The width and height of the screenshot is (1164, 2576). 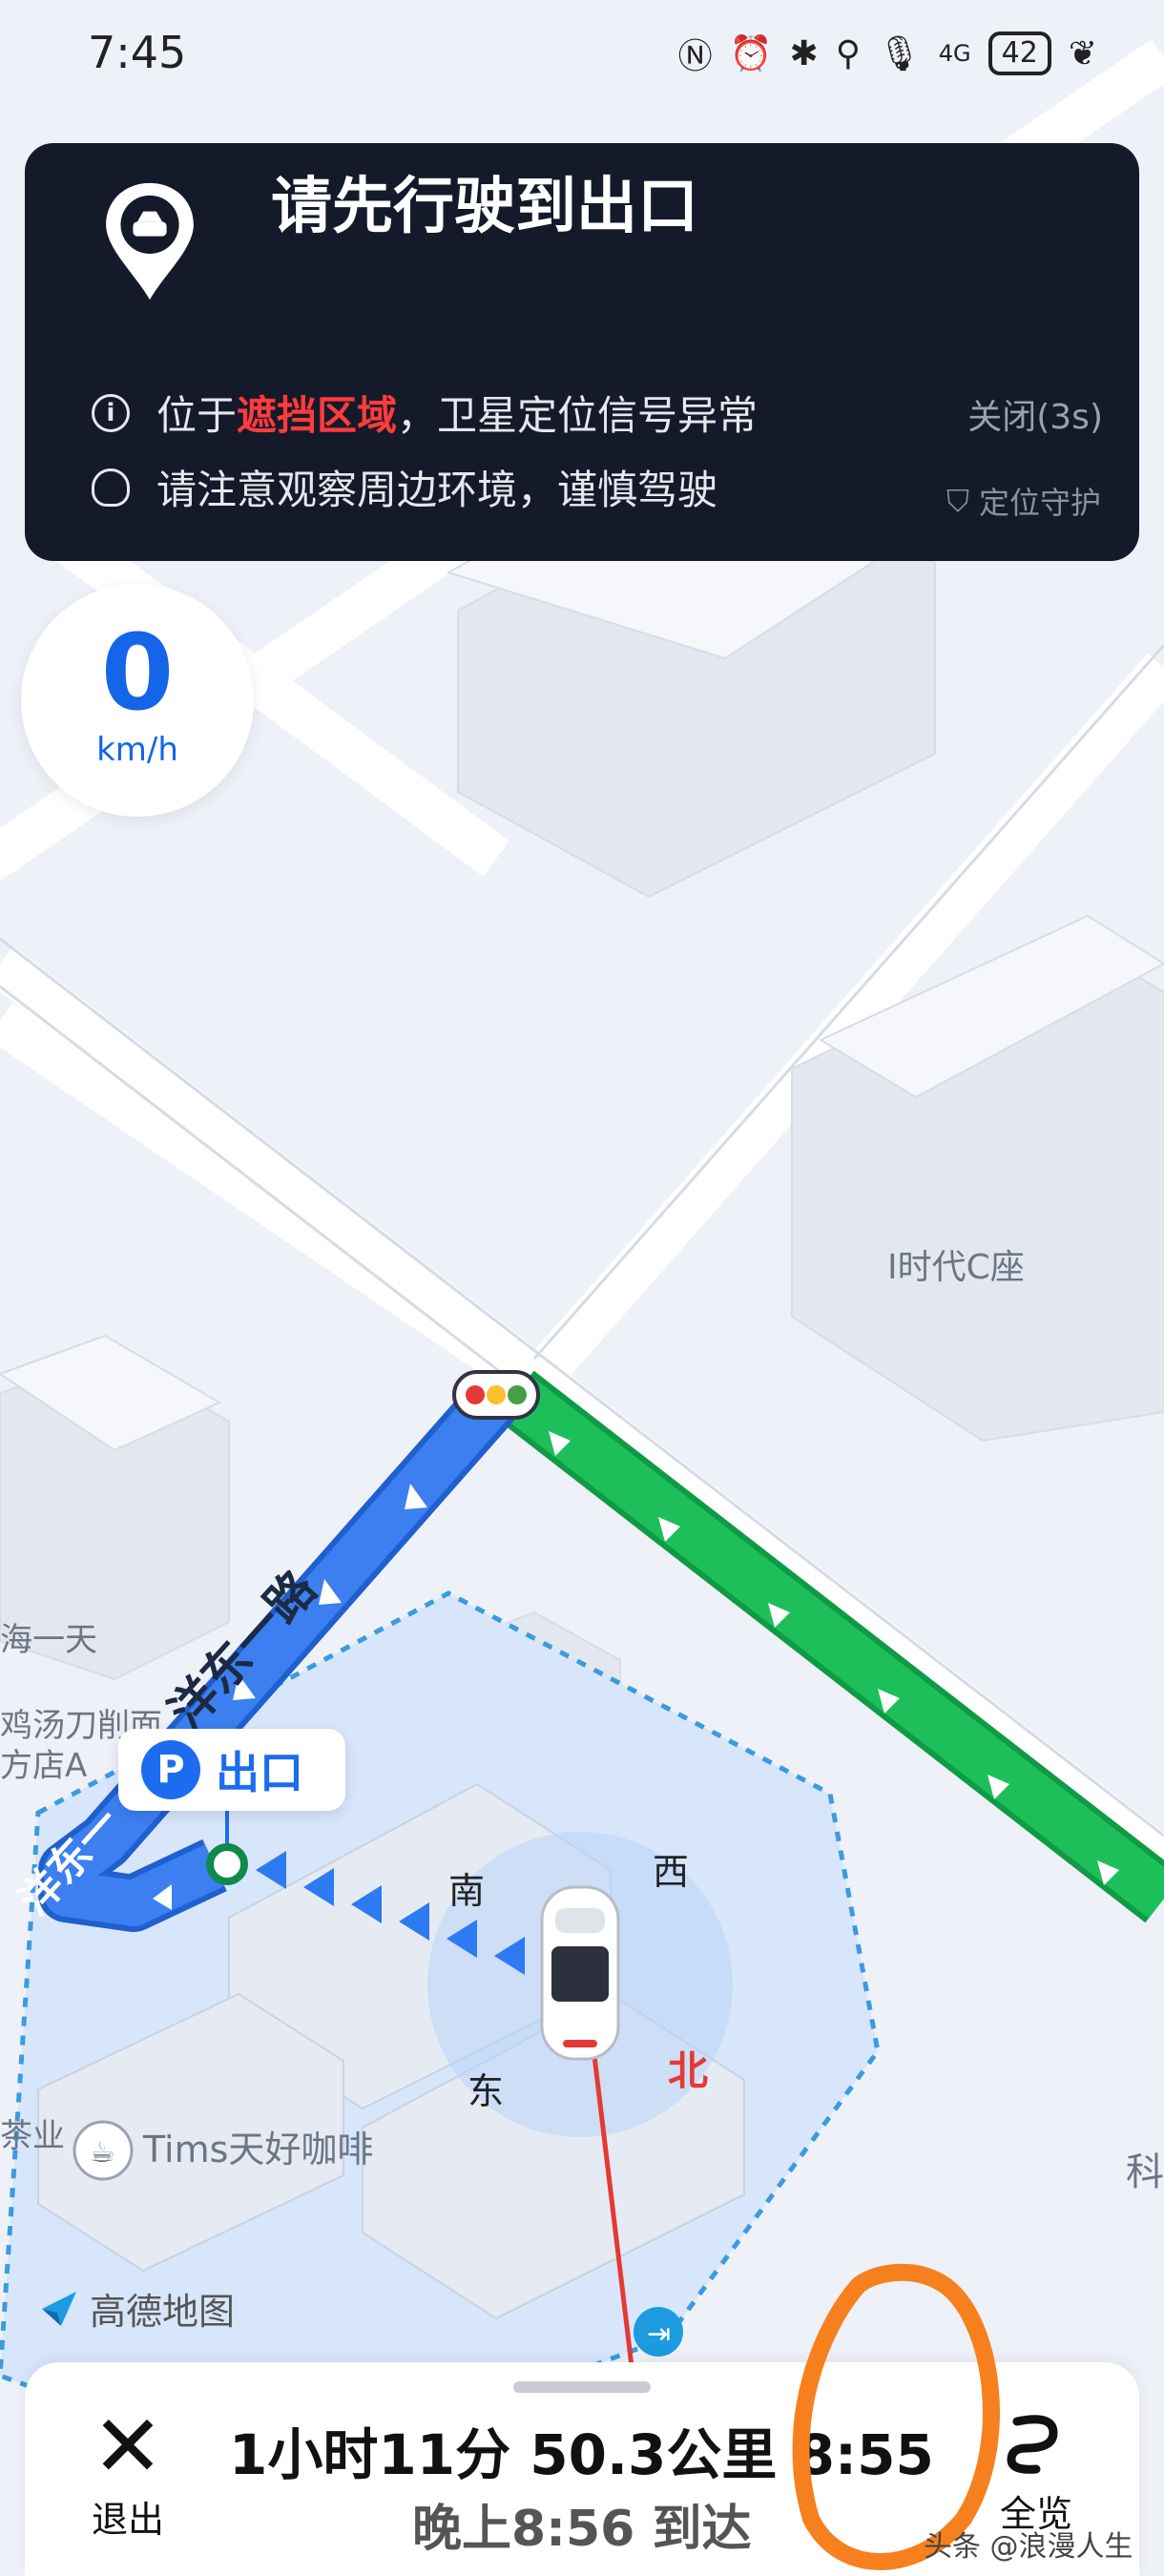 What do you see at coordinates (137, 52) in the screenshot?
I see `status-time: 7:45` at bounding box center [137, 52].